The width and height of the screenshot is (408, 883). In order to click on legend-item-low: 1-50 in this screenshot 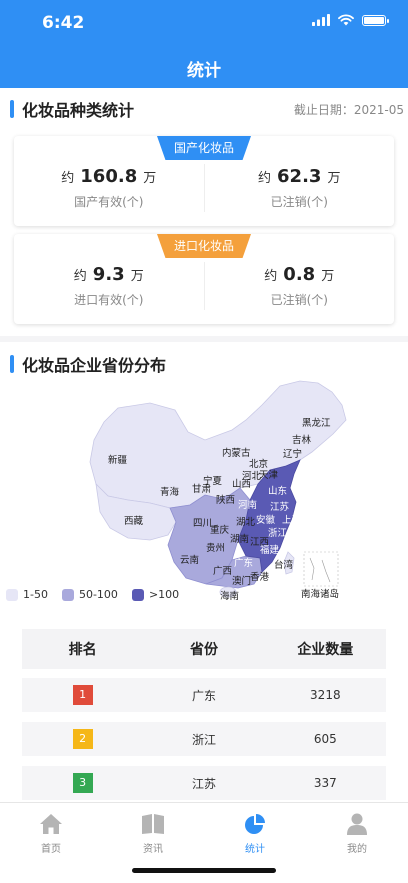, I will do `click(27, 594)`.